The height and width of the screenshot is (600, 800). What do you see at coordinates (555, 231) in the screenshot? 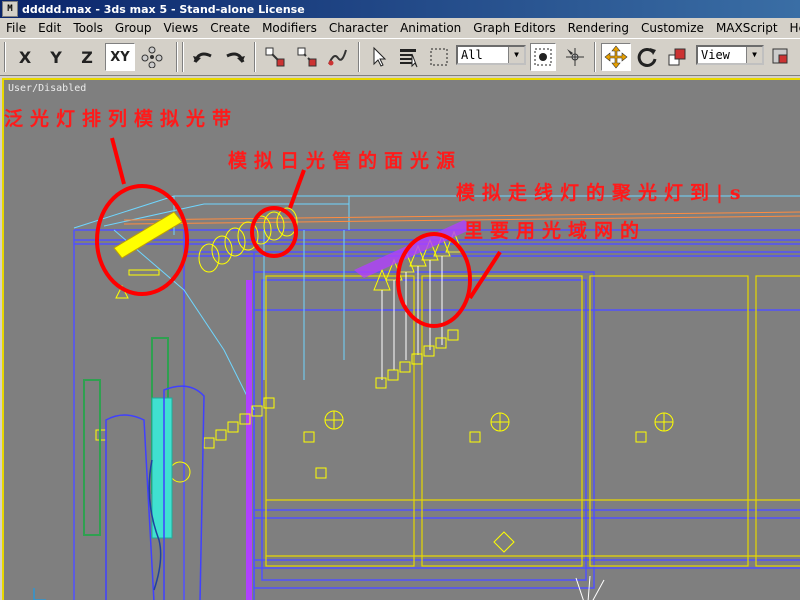
I see `annotation-photometric: 里要用光域网的` at bounding box center [555, 231].